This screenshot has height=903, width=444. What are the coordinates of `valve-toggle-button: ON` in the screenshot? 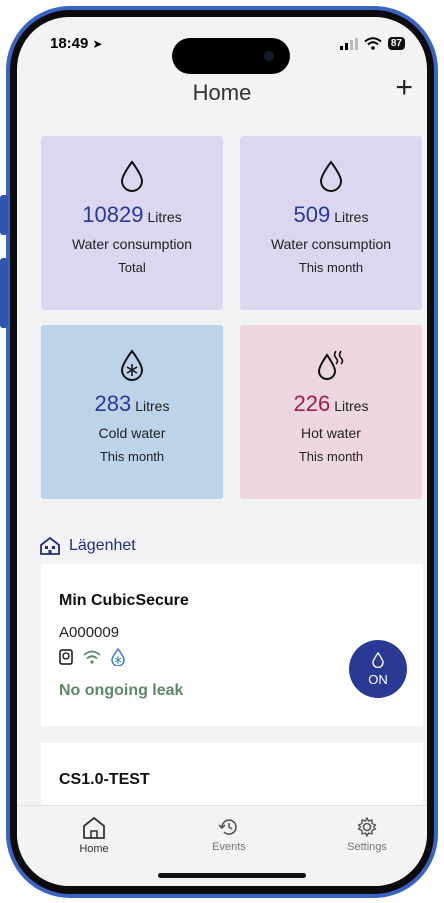 It's located at (378, 669).